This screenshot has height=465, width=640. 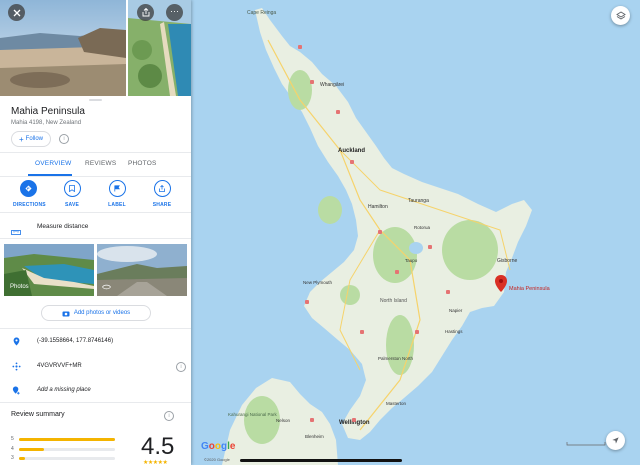 I want to click on pin-label: Mahia Peninsula, so click(x=530, y=289).